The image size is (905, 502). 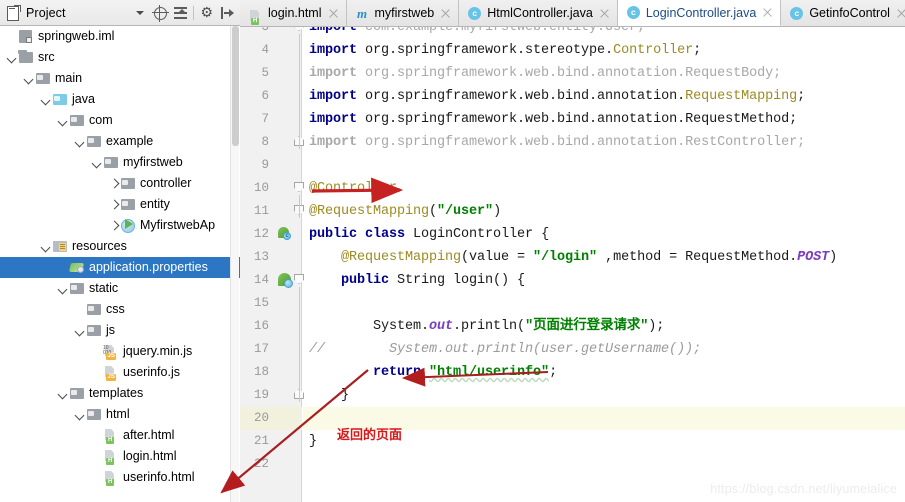 What do you see at coordinates (369, 211) in the screenshot?
I see `code-token: @RequestMapping` at bounding box center [369, 211].